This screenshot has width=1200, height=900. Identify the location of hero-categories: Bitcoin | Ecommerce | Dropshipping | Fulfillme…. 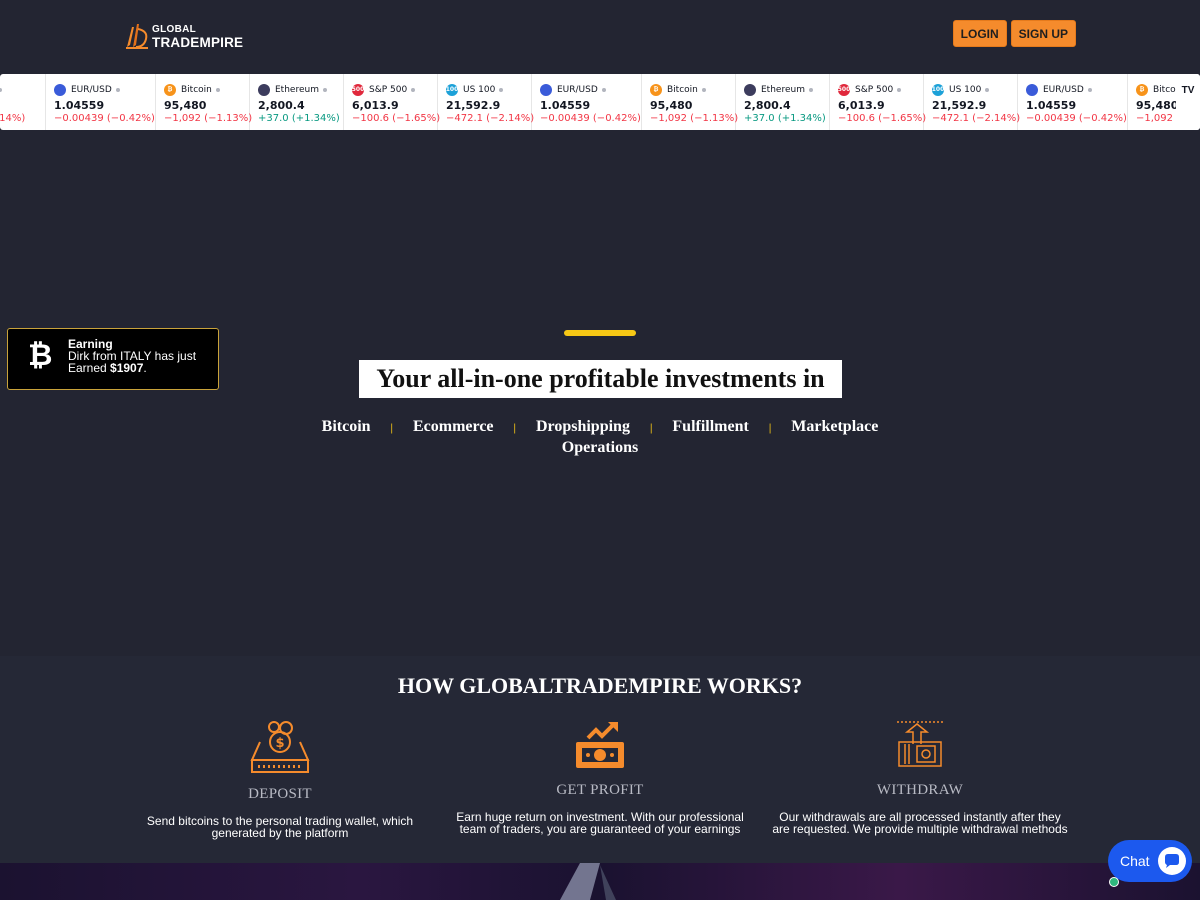
(600, 437).